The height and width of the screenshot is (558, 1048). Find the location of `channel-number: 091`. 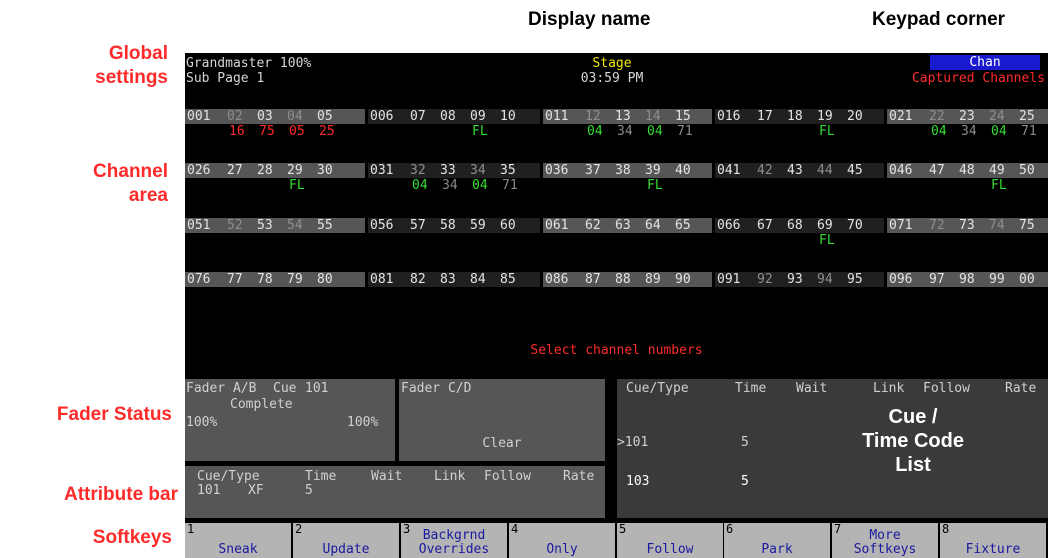

channel-number: 091 is located at coordinates (728, 279).